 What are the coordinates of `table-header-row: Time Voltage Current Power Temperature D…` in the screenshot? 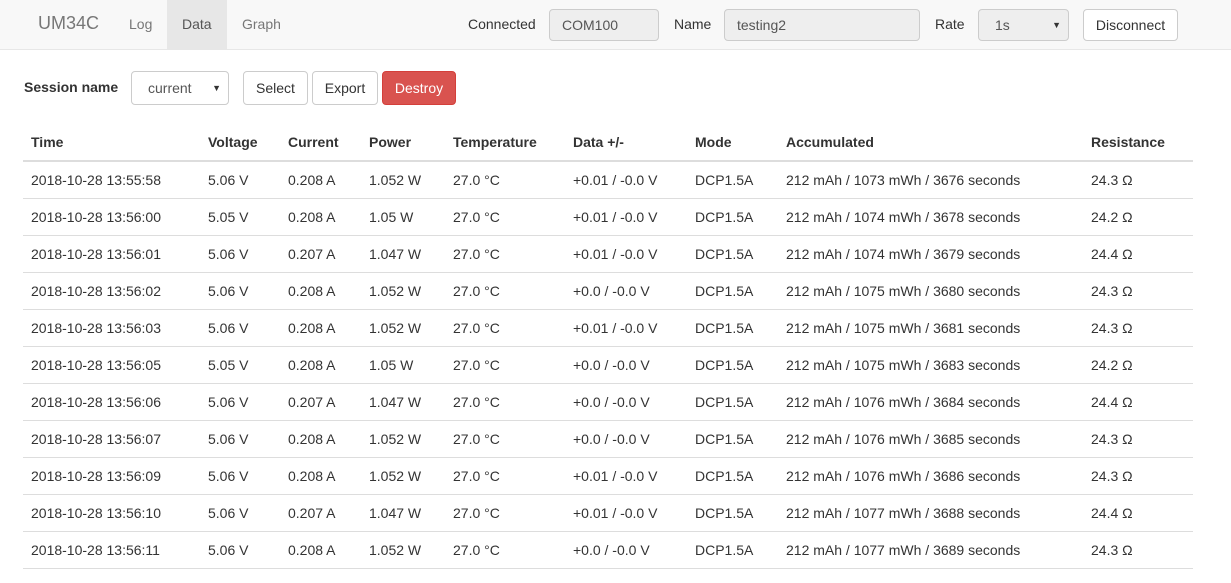 It's located at (608, 143).